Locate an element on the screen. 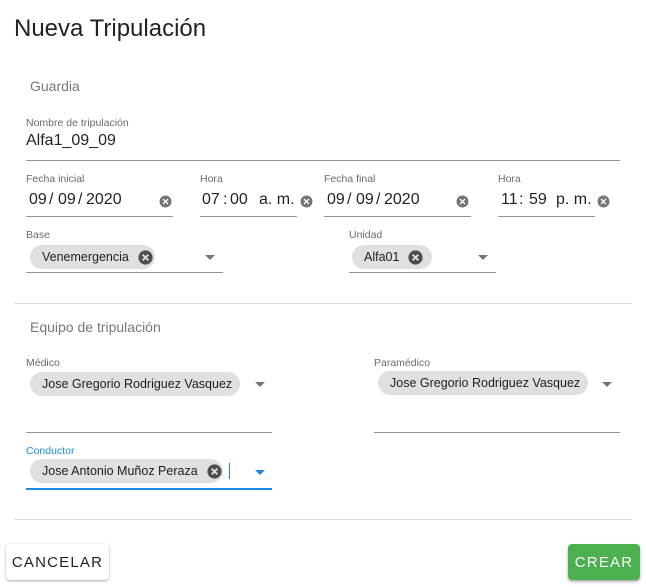 The image size is (646, 587). unidad-label: Unidad is located at coordinates (366, 235).